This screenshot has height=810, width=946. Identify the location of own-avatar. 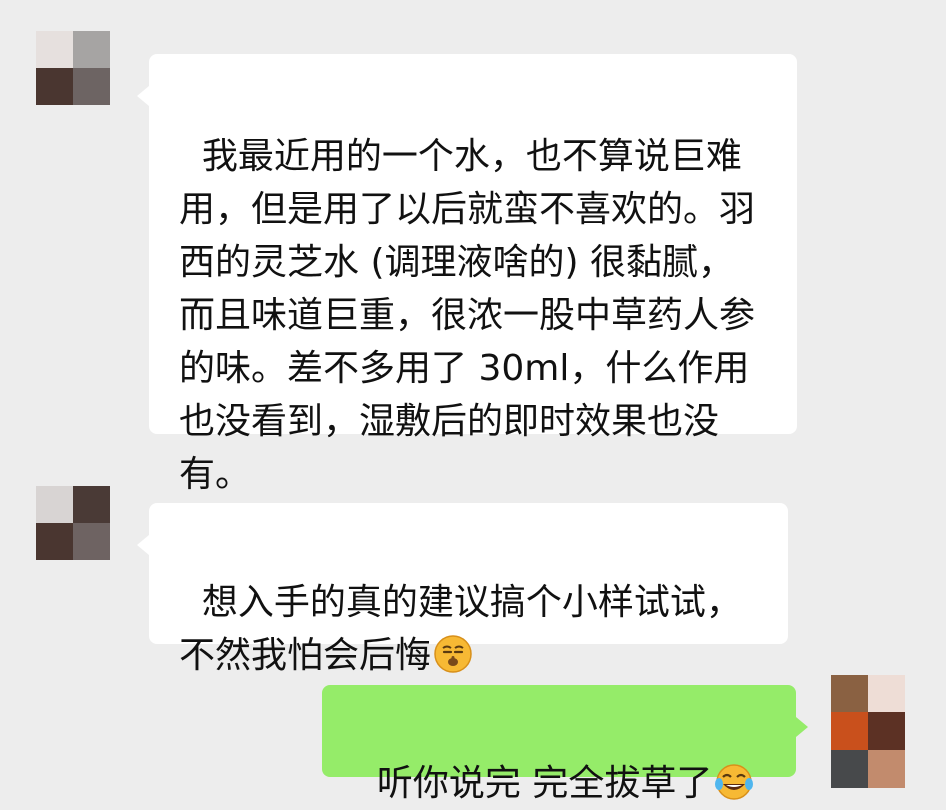
(868, 731).